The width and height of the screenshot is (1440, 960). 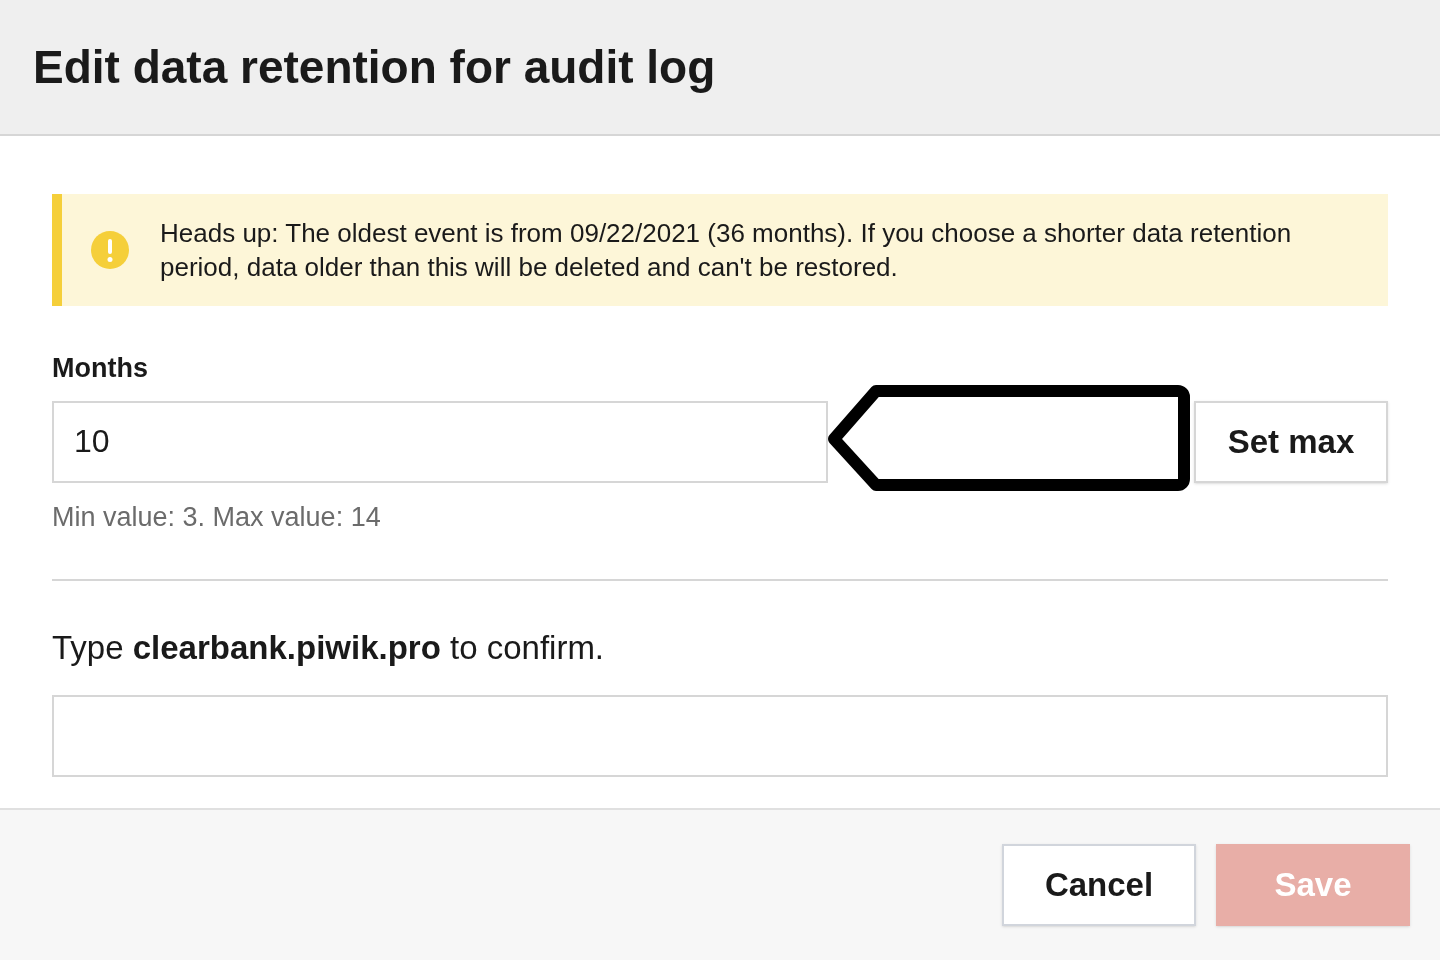 I want to click on warning-message: Heads up: The oldest event is from 09/22/2021 (36 months). If you choose a shorter data retention period, data older than this will be deleted and can't be restored., so click(x=726, y=250).